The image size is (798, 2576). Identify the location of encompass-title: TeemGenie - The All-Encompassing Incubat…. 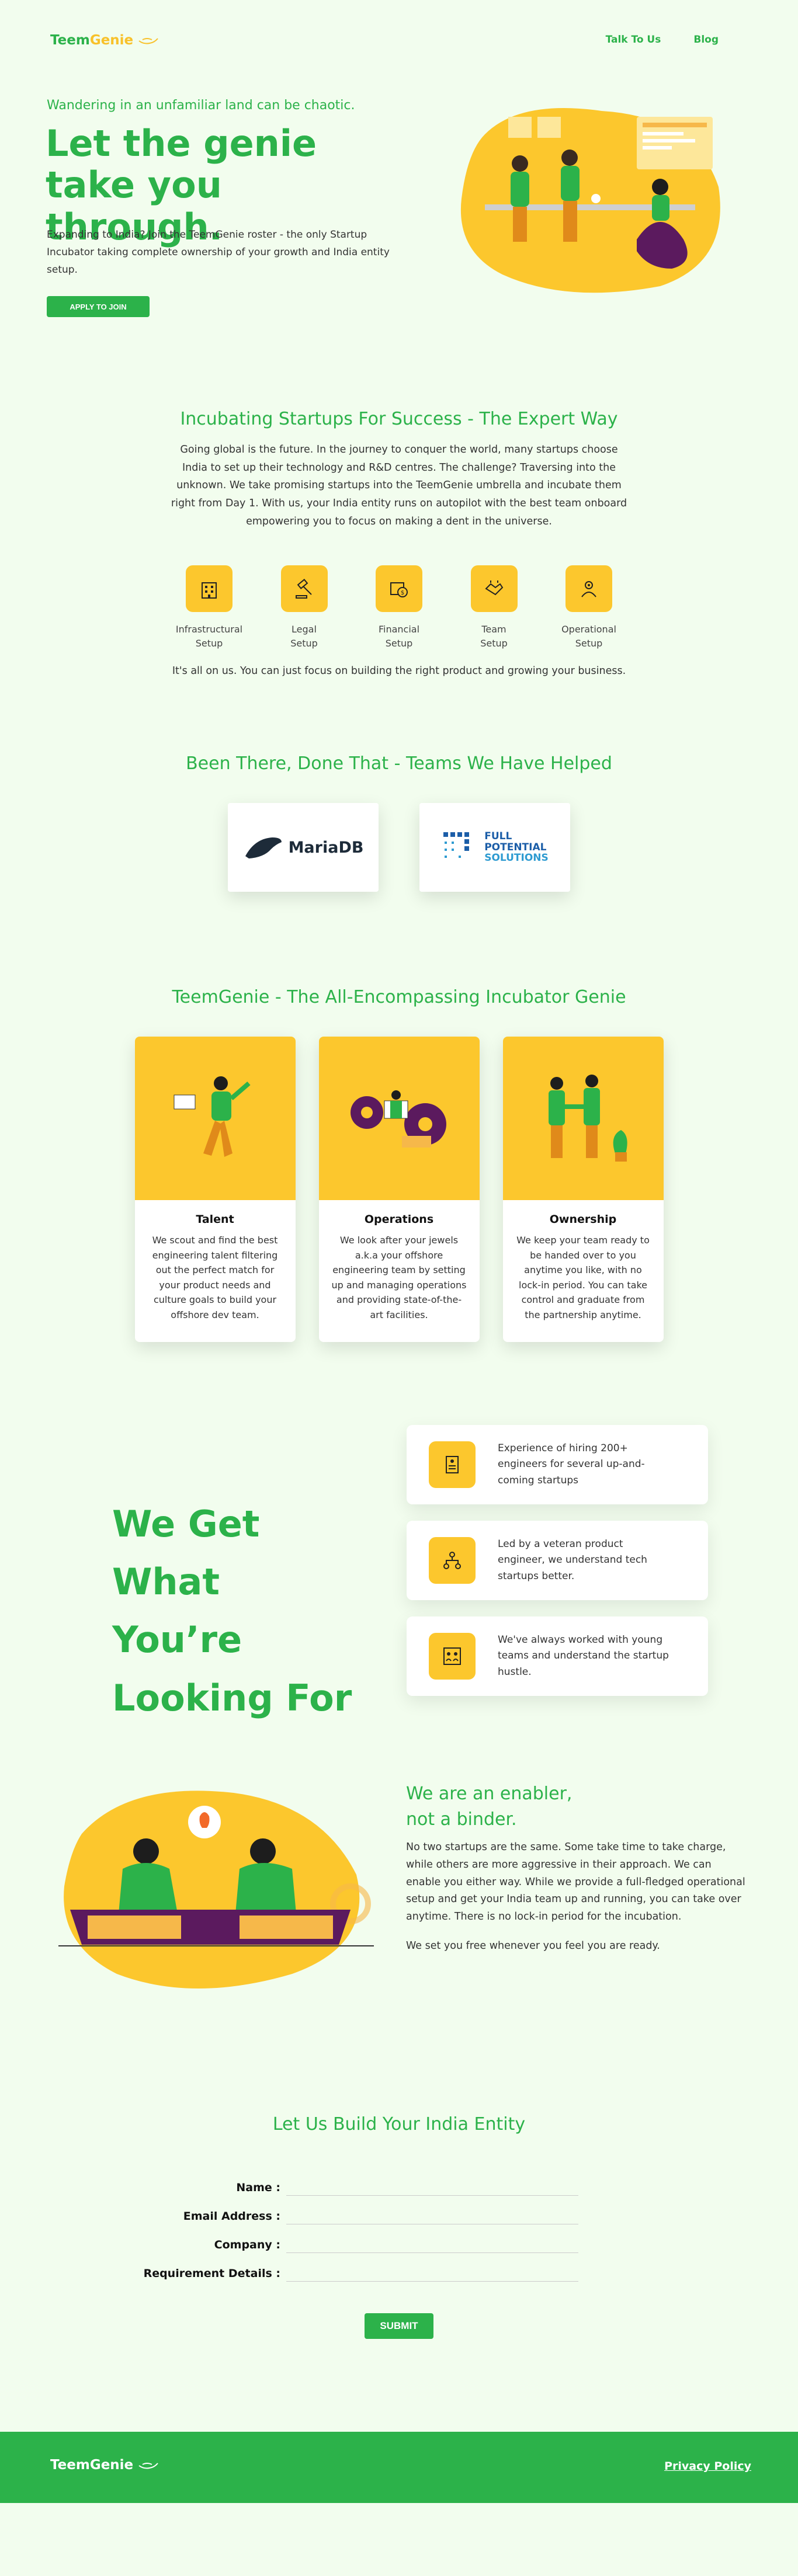
(399, 997).